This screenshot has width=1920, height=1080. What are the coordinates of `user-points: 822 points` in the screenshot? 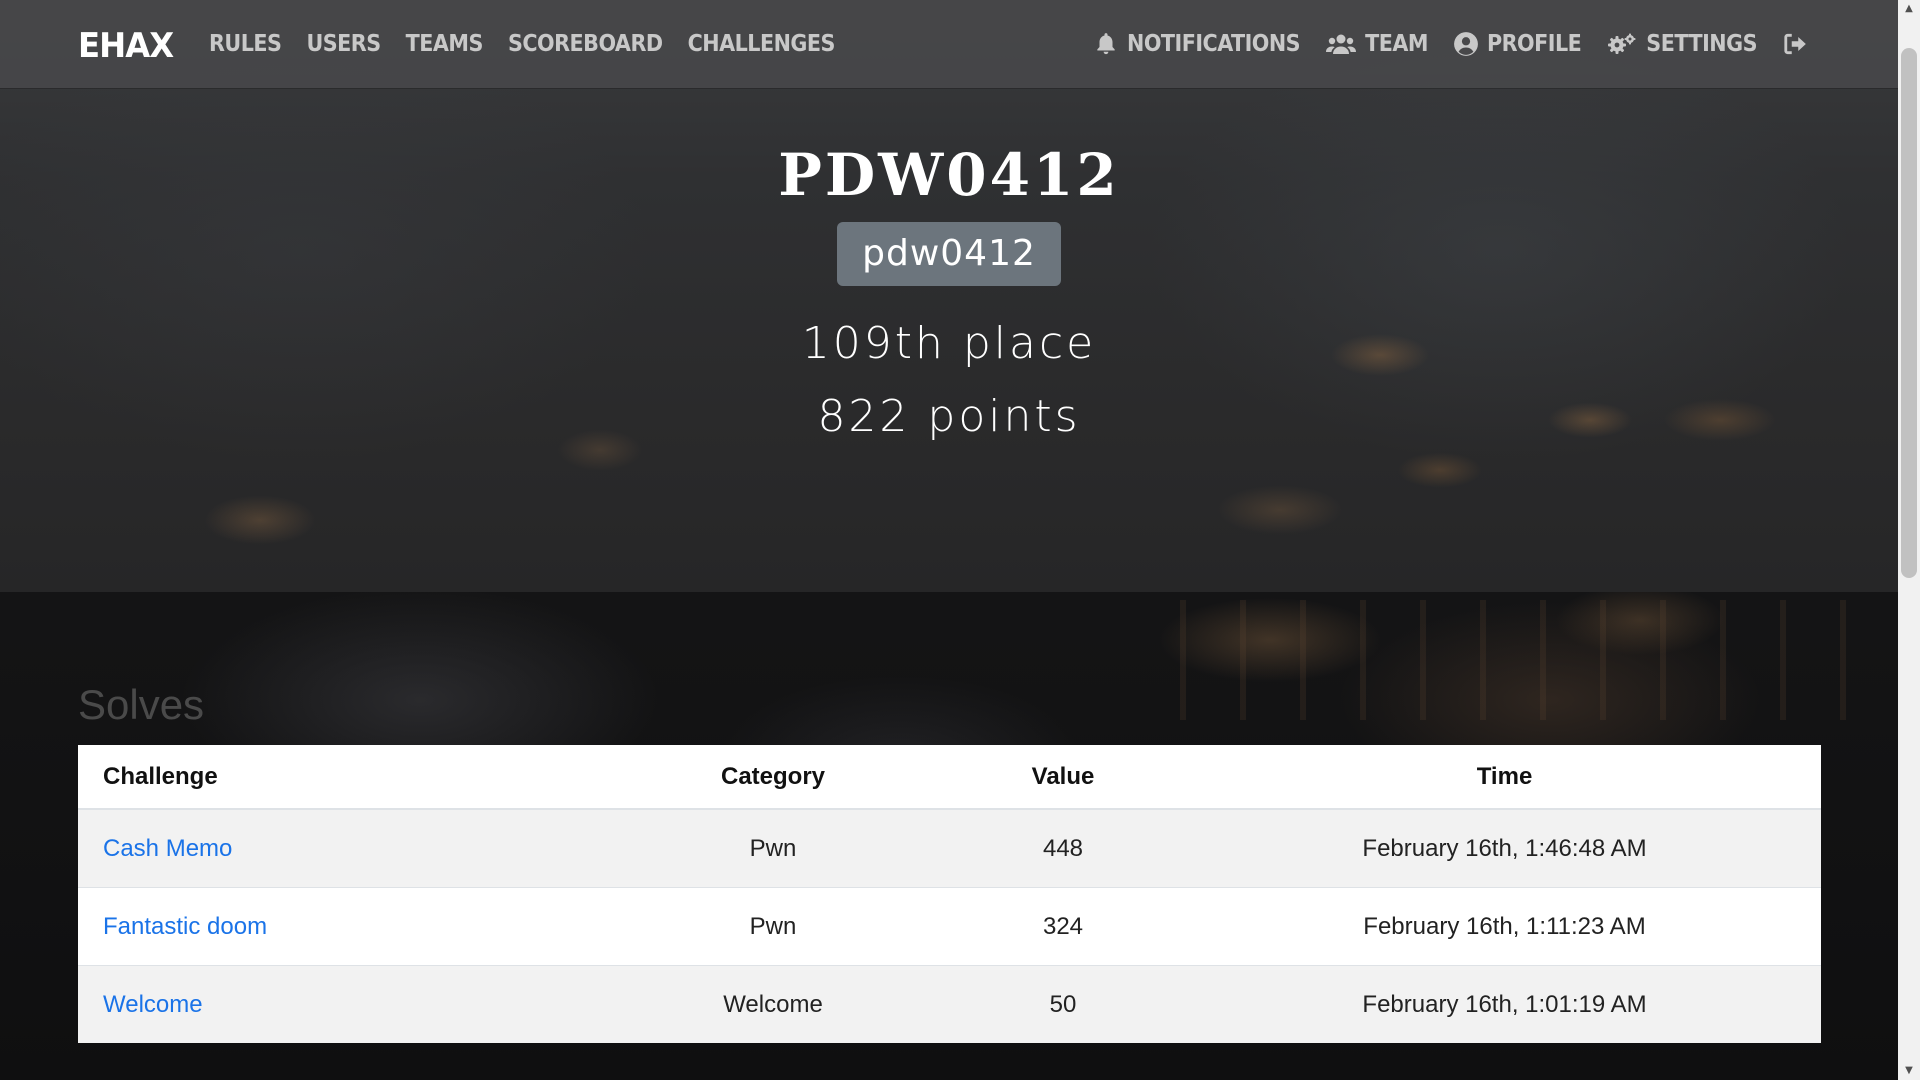 It's located at (949, 416).